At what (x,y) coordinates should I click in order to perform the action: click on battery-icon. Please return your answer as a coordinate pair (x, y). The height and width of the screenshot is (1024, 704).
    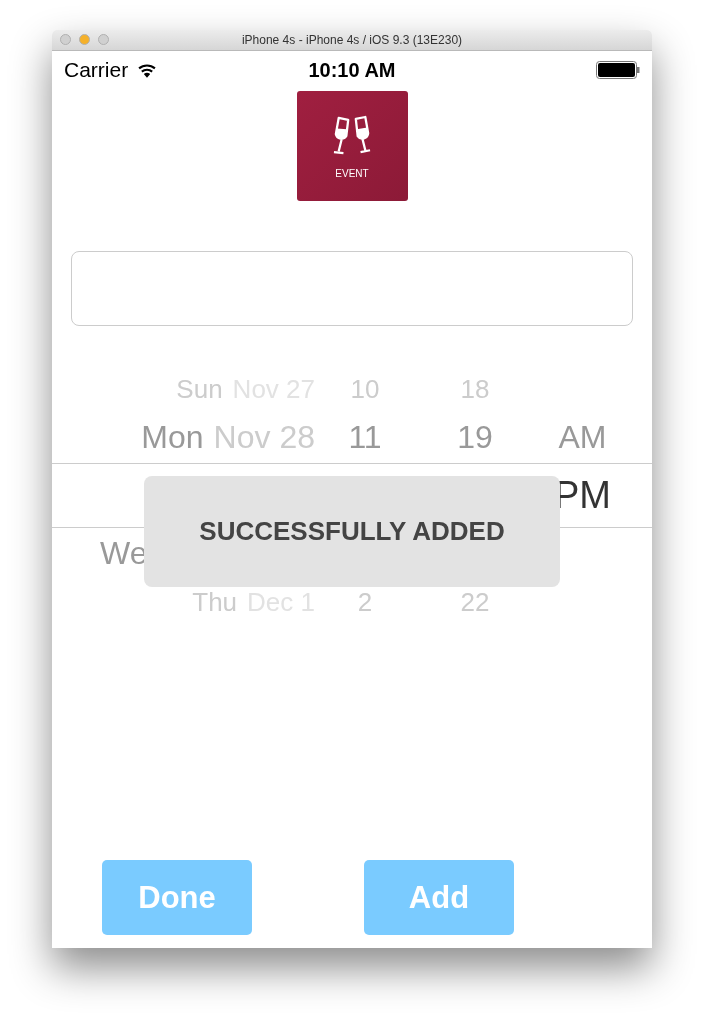
    Looking at the image, I should click on (618, 70).